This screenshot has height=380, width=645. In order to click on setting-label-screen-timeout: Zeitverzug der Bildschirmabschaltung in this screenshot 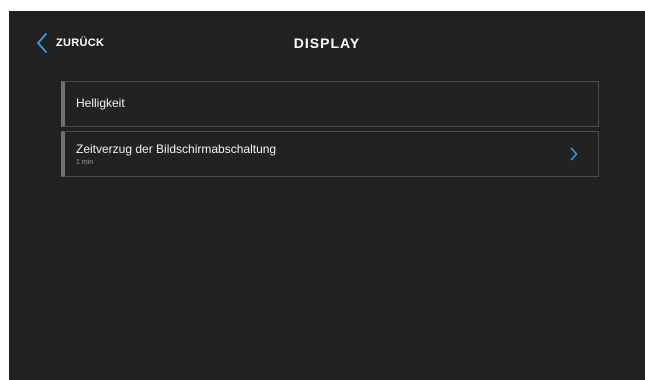, I will do `click(176, 149)`.